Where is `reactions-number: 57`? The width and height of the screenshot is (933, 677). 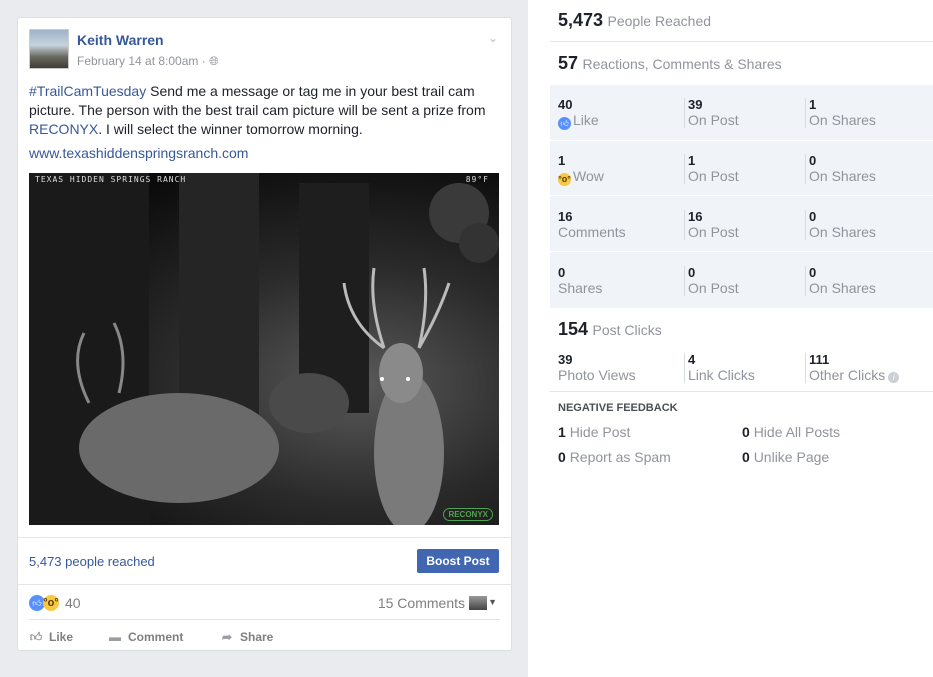
reactions-number: 57 is located at coordinates (568, 63).